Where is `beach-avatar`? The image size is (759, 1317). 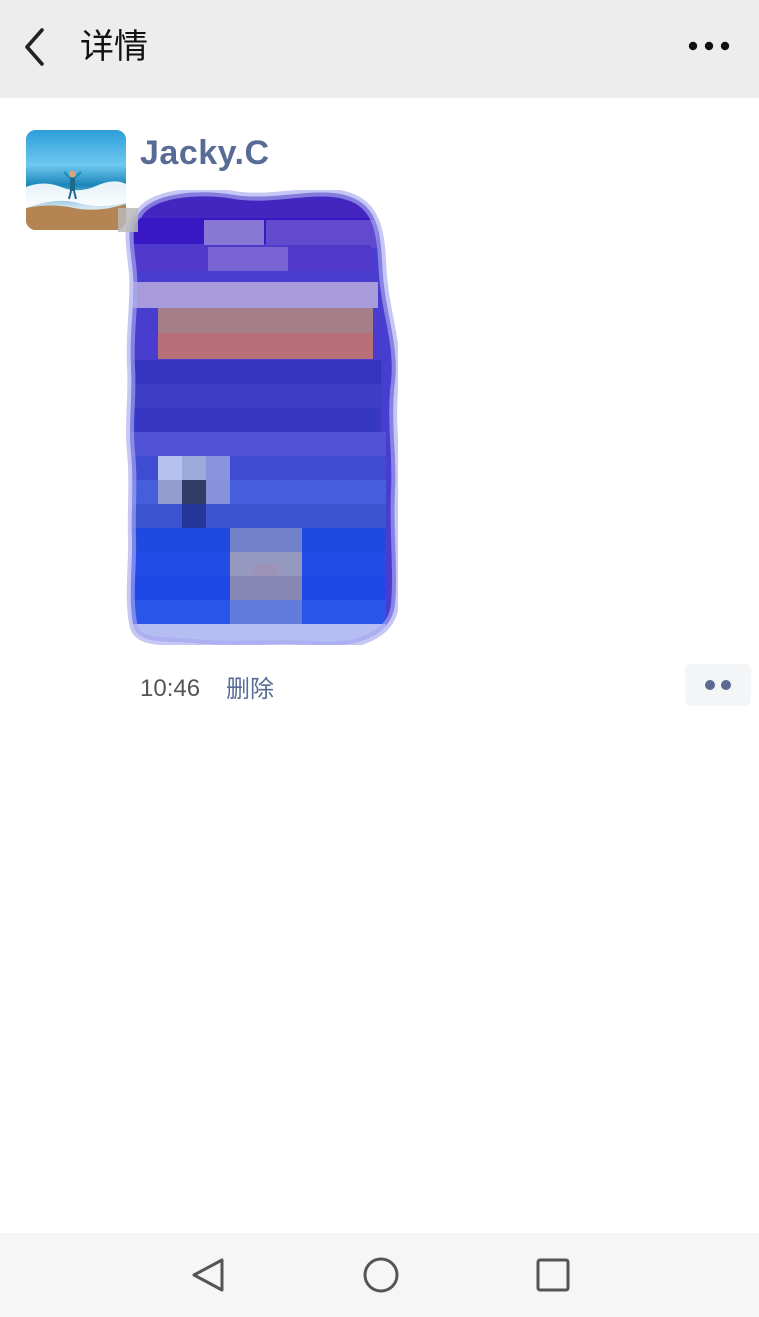 beach-avatar is located at coordinates (76, 180).